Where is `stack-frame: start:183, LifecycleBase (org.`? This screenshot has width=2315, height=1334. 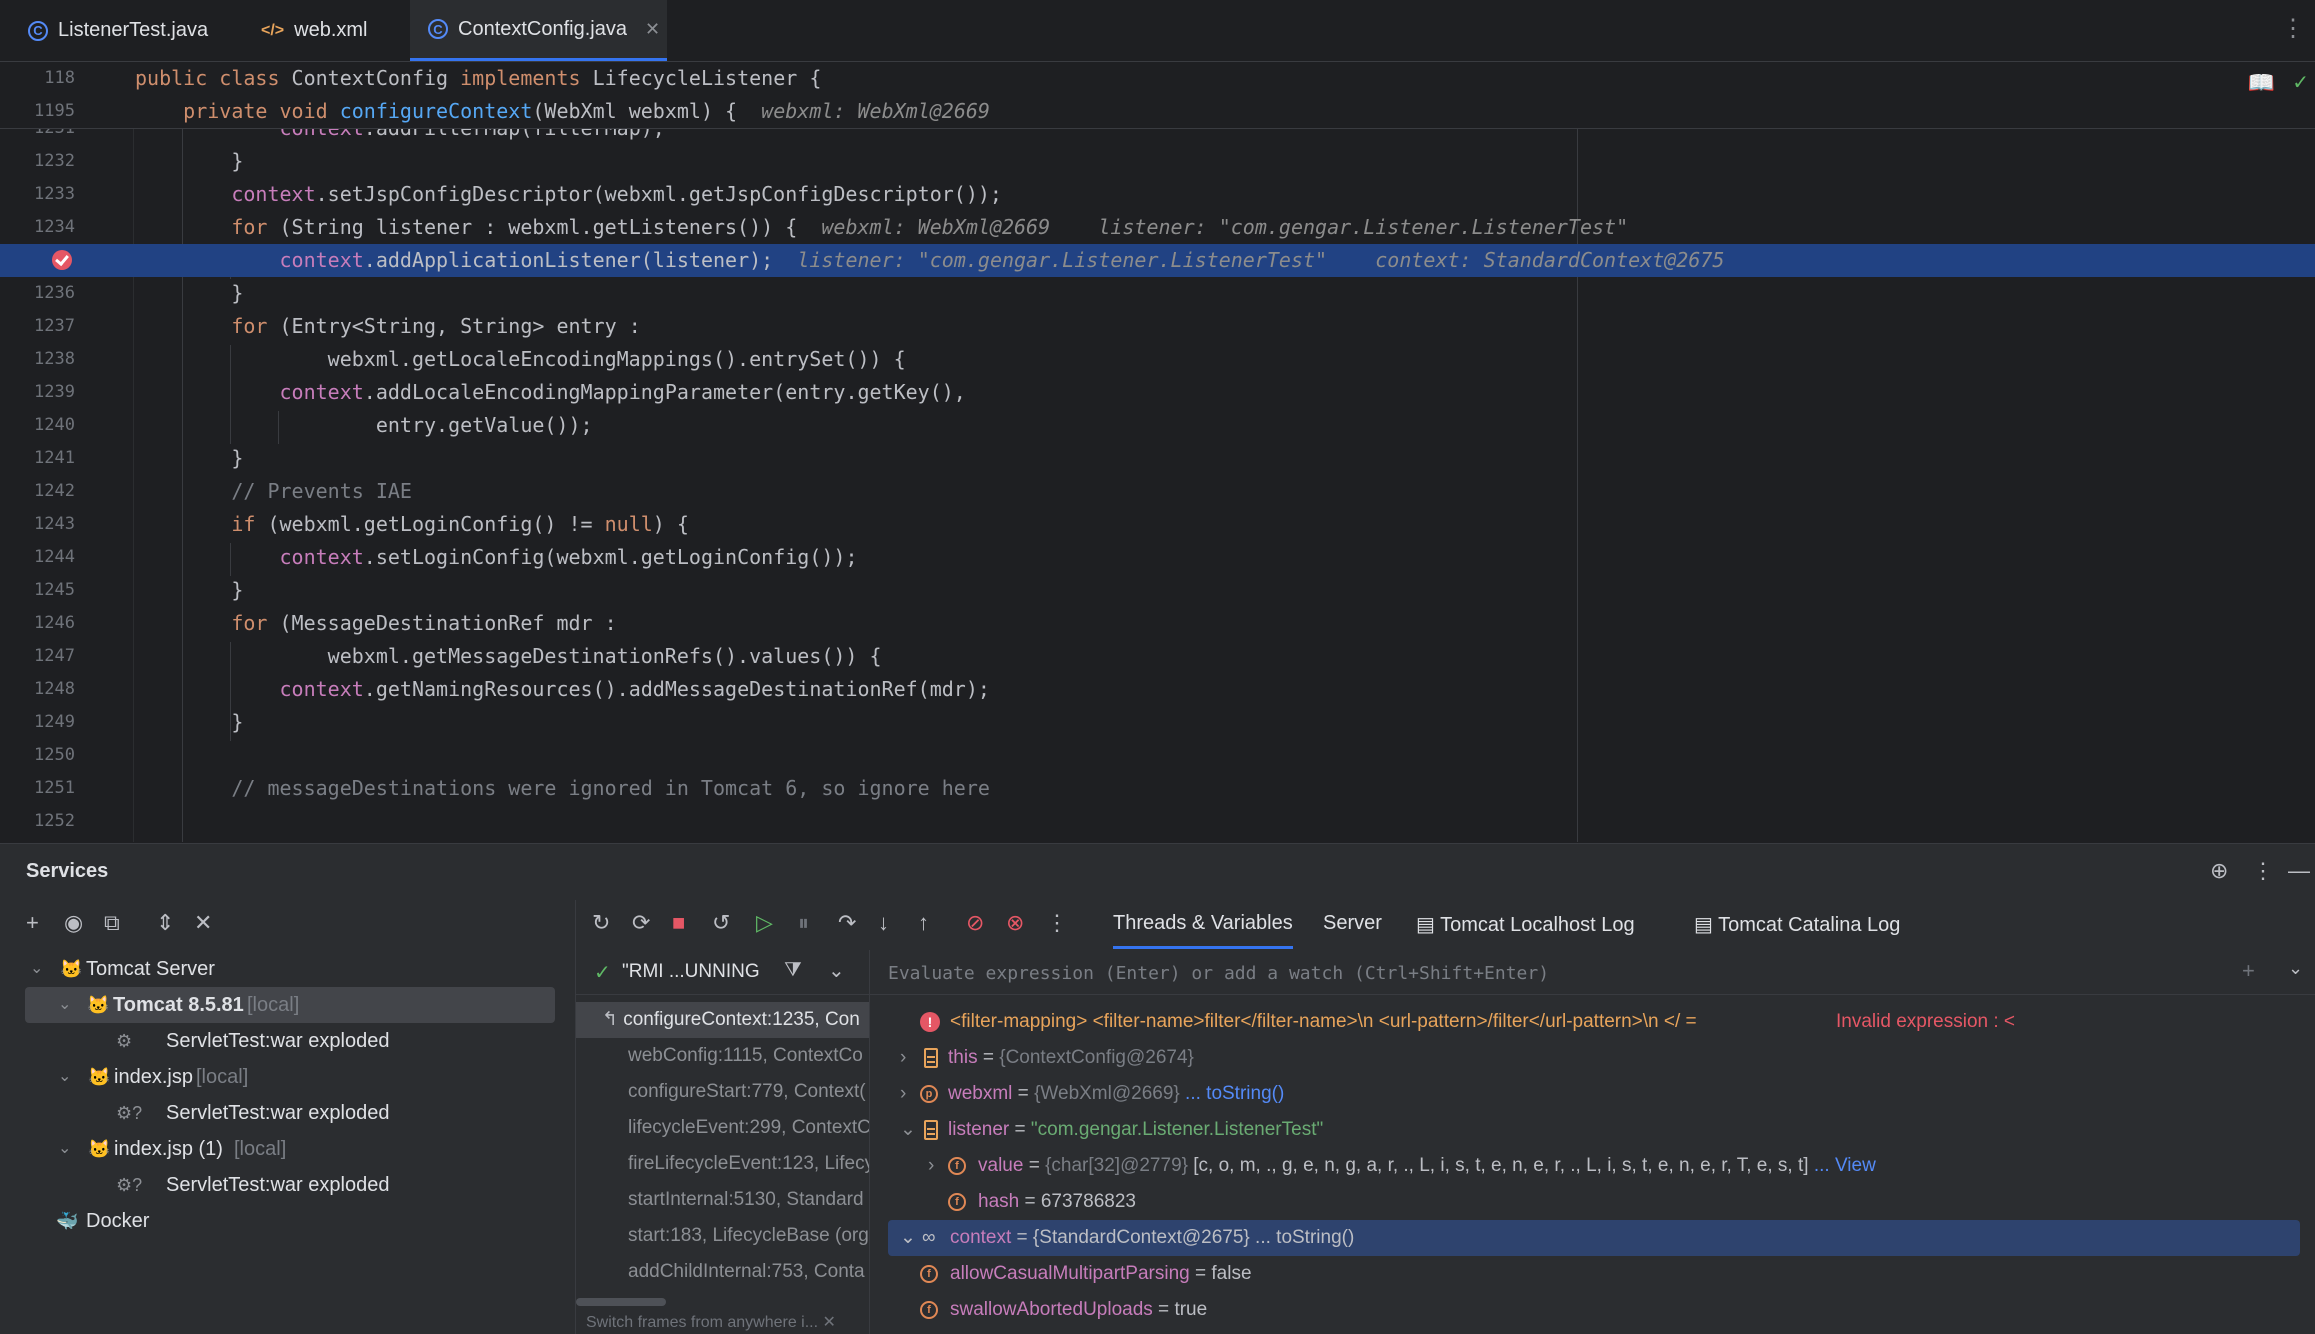 stack-frame: start:183, LifecycleBase (org. is located at coordinates (722, 1236).